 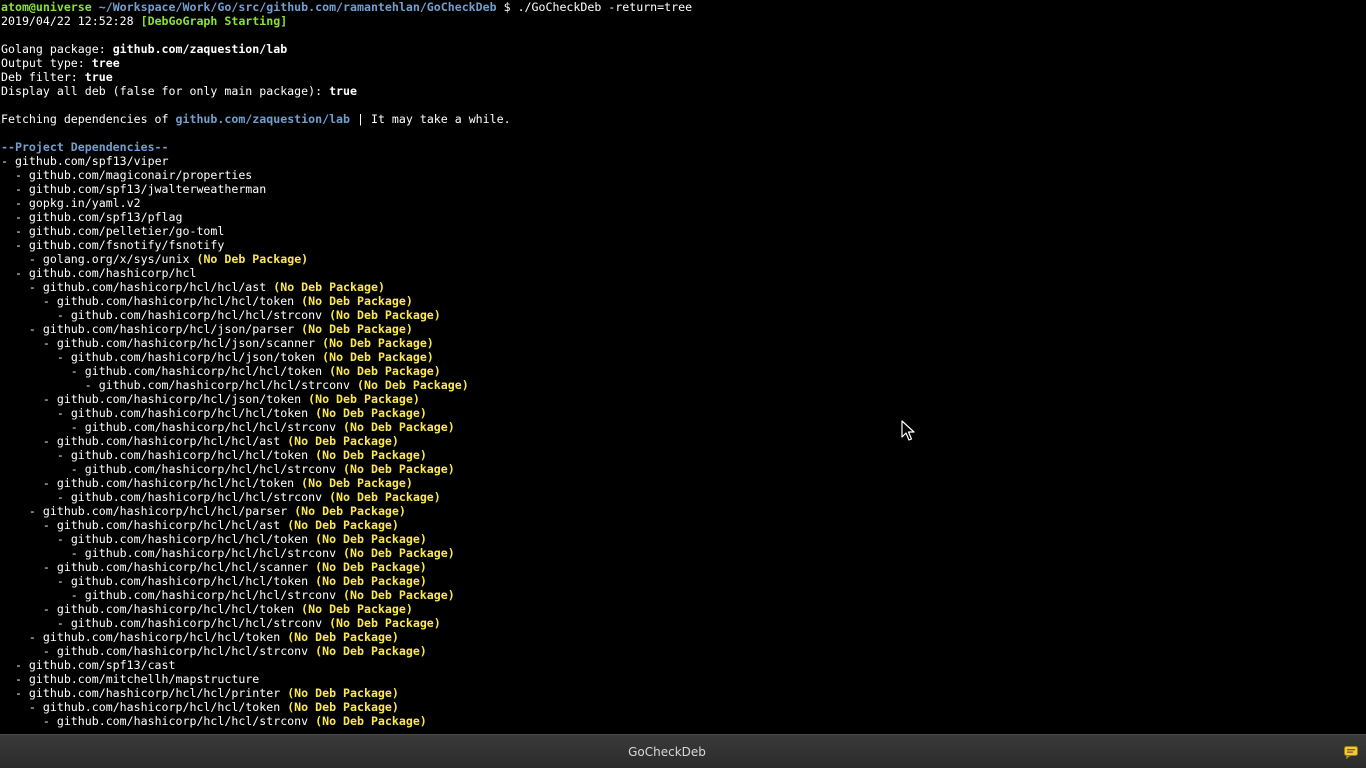 What do you see at coordinates (343, 91) in the screenshot?
I see `config-display-value: true` at bounding box center [343, 91].